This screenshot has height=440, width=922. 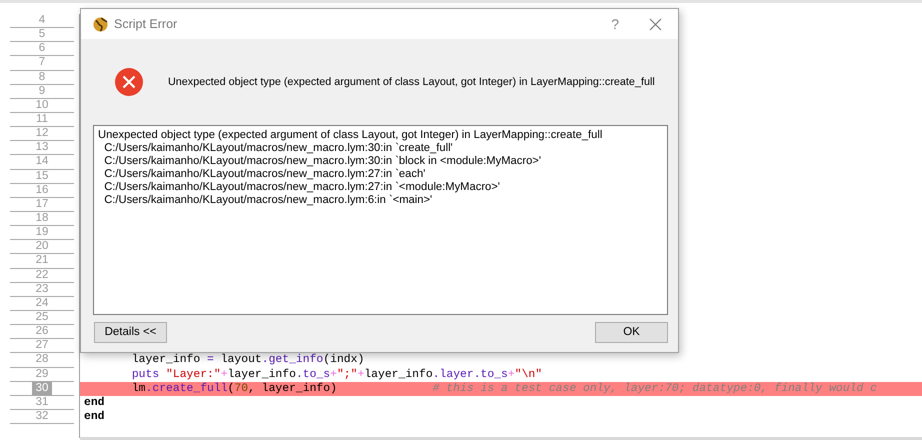 I want to click on line-number: 9, so click(x=42, y=91).